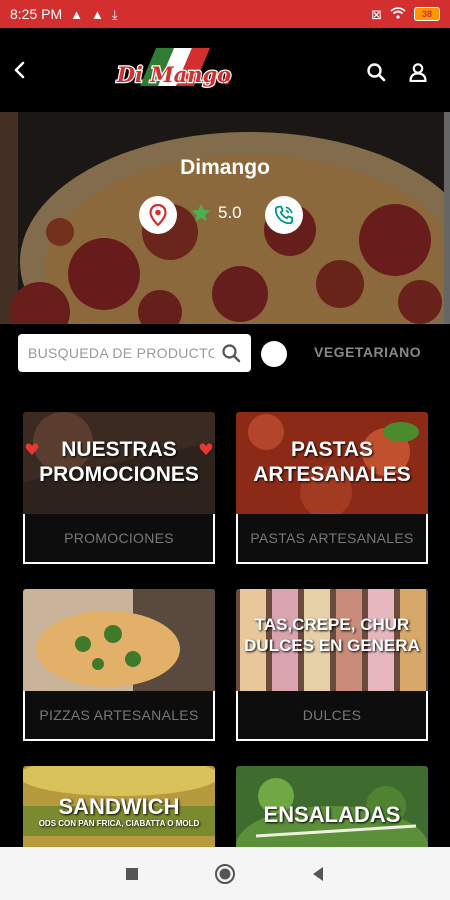  Describe the element at coordinates (332, 624) in the screenshot. I see `category-image-title: TAS,CREPE, CHUR` at that location.